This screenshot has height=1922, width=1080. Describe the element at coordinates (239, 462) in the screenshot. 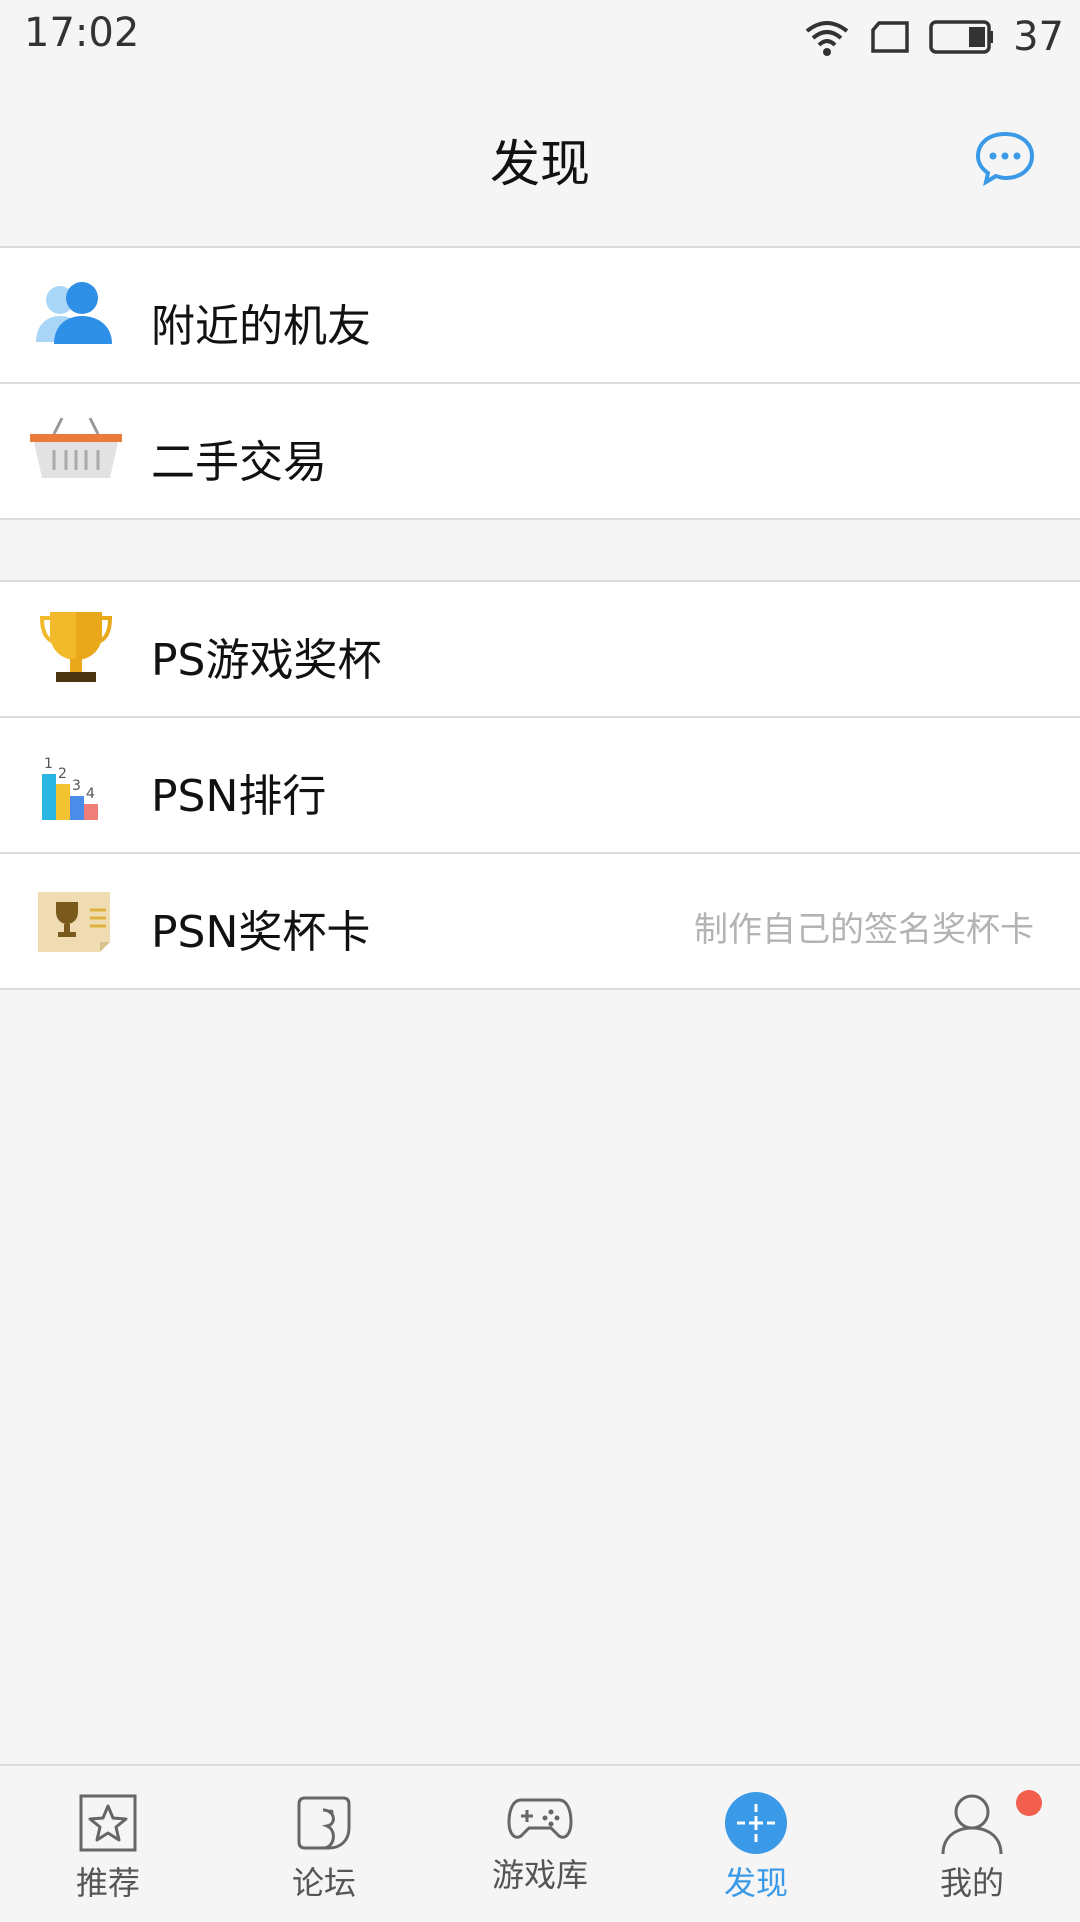

I see `list-item-label: 二手交易` at that location.